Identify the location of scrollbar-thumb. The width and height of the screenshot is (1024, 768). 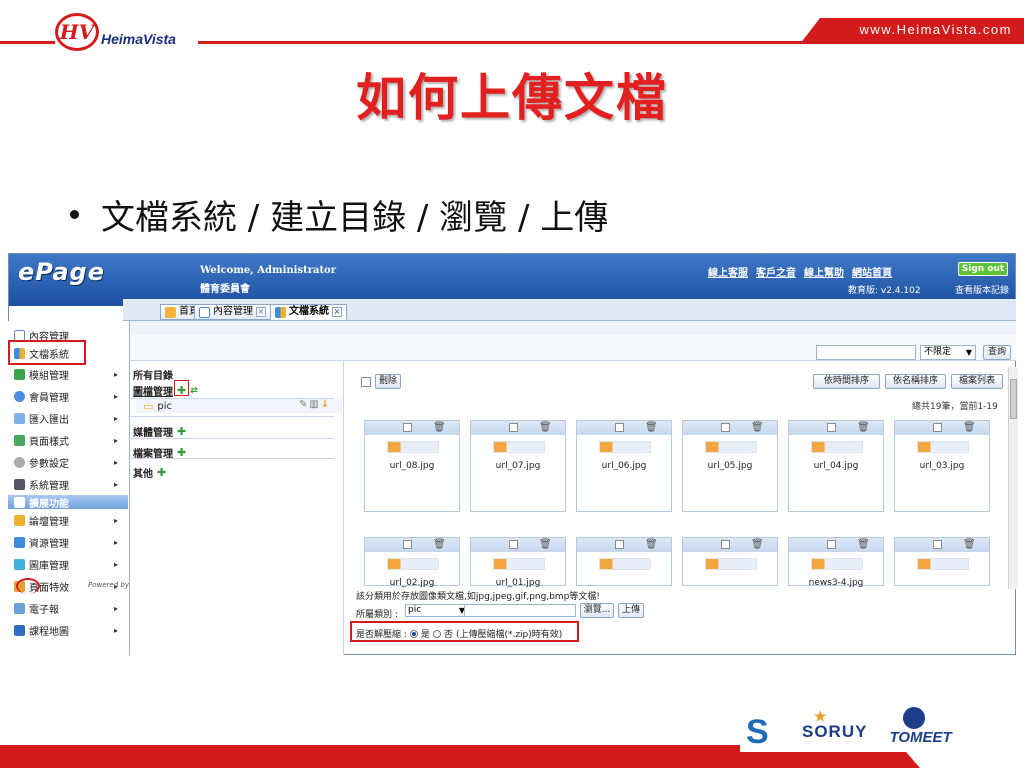
(1013, 399).